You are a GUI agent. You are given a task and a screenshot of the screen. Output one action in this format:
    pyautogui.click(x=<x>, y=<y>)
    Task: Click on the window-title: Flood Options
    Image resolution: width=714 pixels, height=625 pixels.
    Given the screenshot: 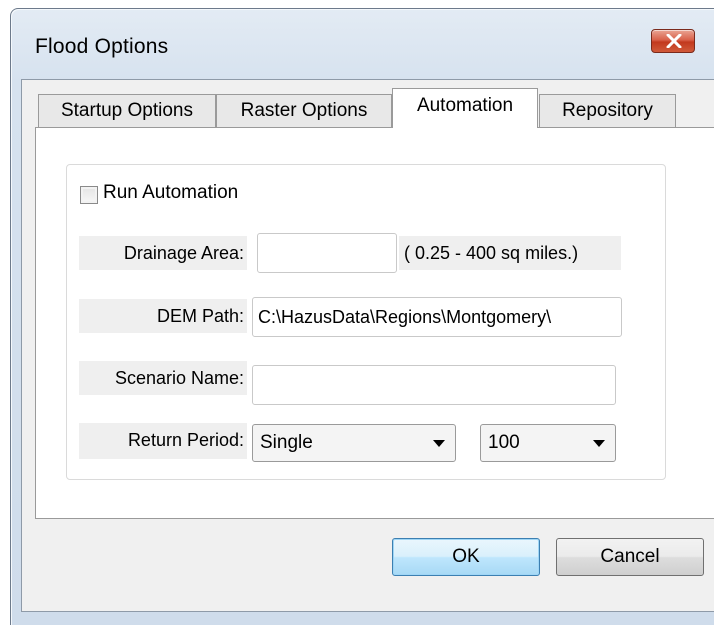 What is the action you would take?
    pyautogui.click(x=102, y=46)
    